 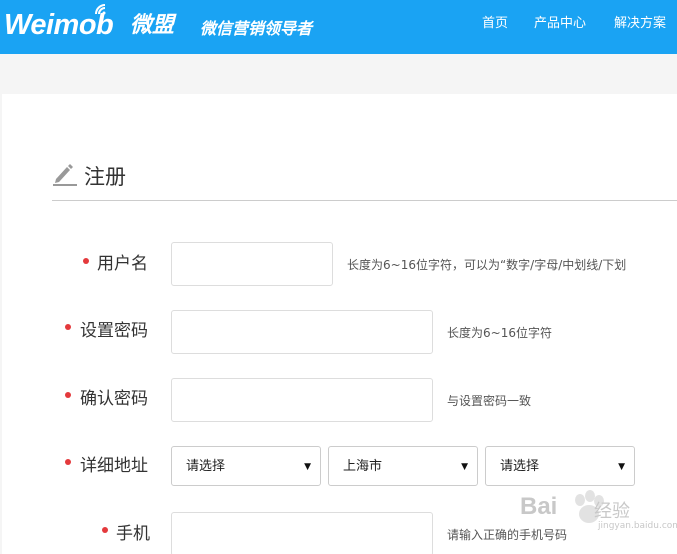 I want to click on watermark-url: jingyan.baidu.com, so click(x=637, y=526).